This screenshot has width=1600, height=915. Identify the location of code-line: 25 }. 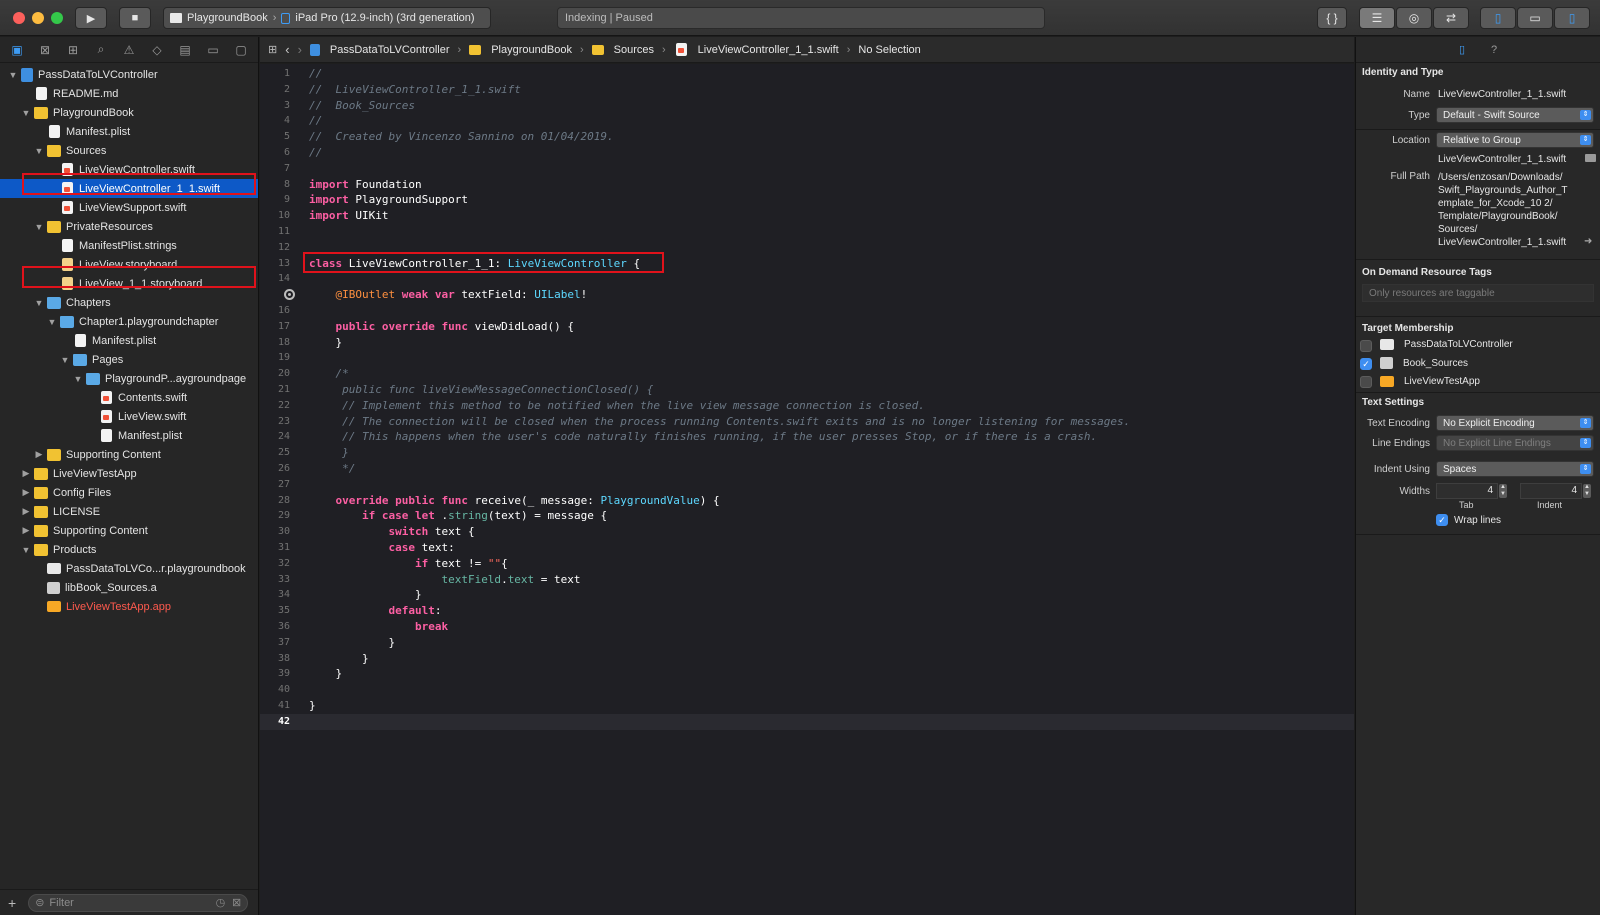
(807, 453).